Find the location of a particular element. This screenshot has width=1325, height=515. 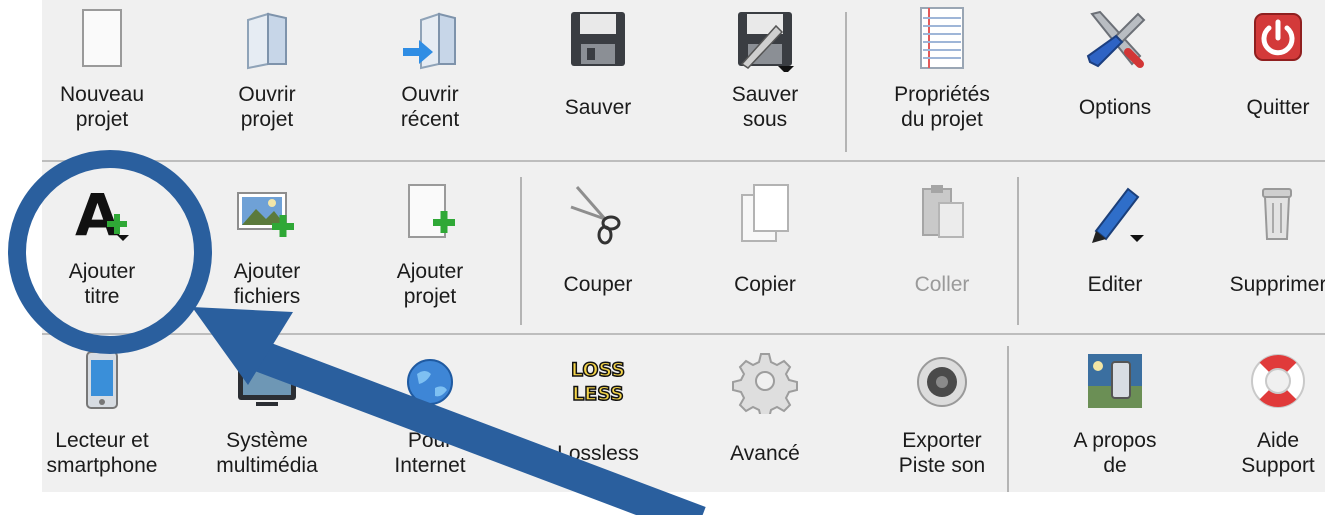

paste-label: Coller is located at coordinates (942, 284).